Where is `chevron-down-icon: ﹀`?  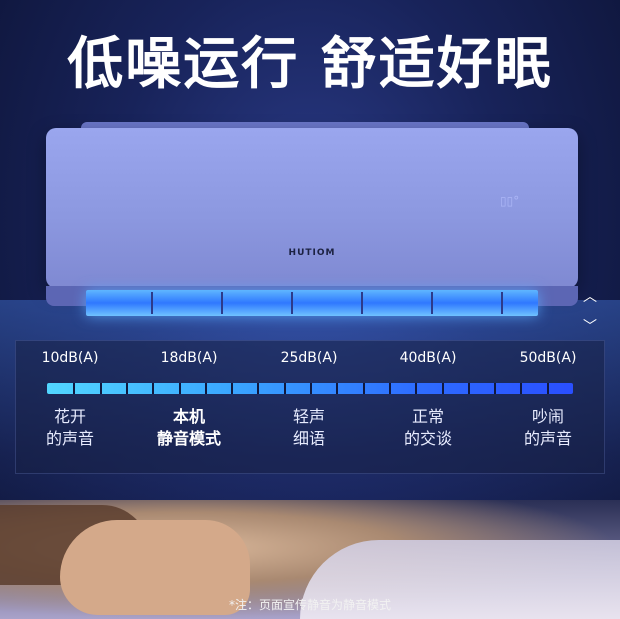
chevron-down-icon: ﹀ is located at coordinates (590, 326).